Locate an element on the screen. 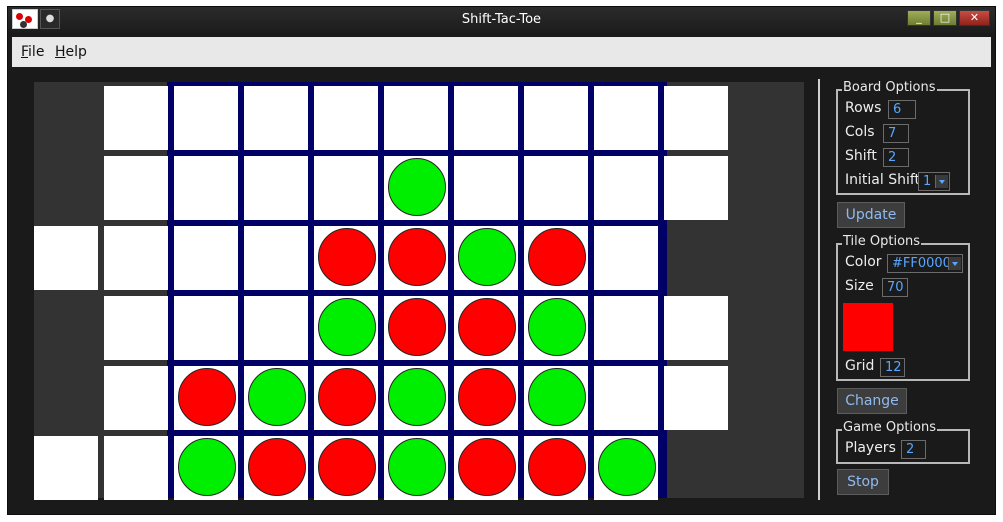  players-input: 2 is located at coordinates (913, 449).